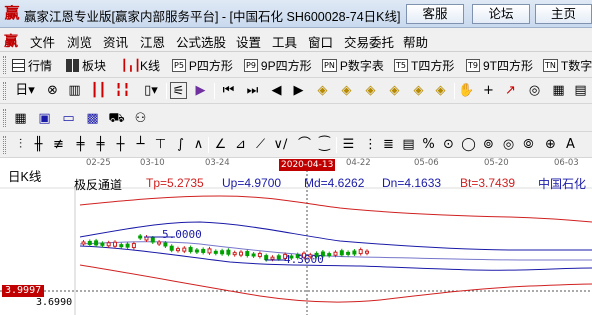  What do you see at coordinates (298, 90) in the screenshot?
I see `next-icon: ▶` at bounding box center [298, 90].